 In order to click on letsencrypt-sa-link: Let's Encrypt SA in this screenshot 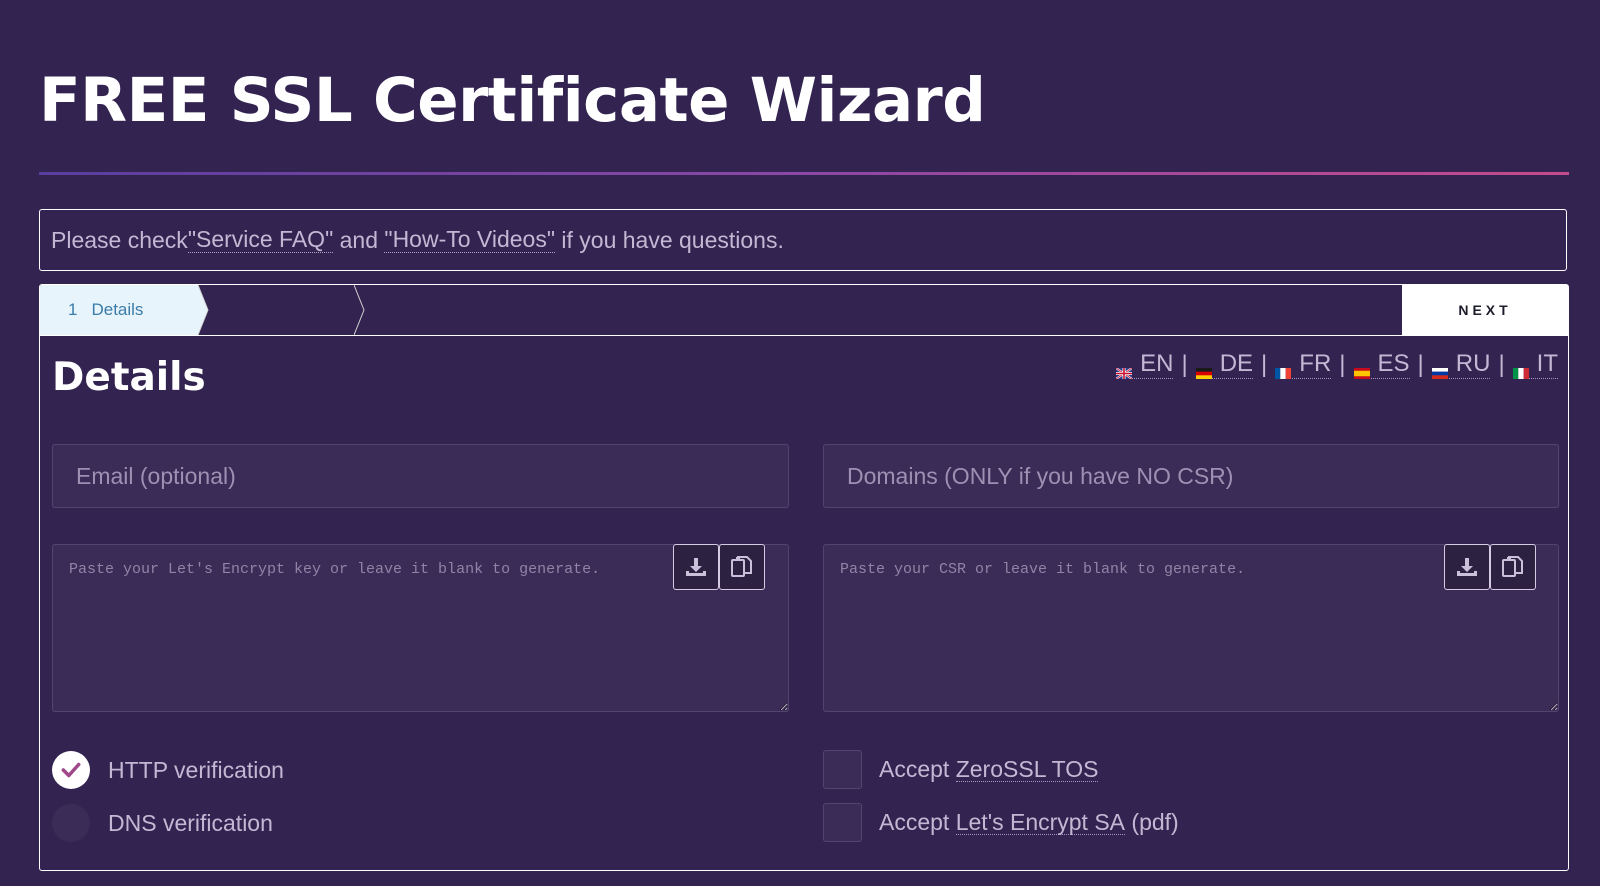, I will do `click(1040, 823)`.